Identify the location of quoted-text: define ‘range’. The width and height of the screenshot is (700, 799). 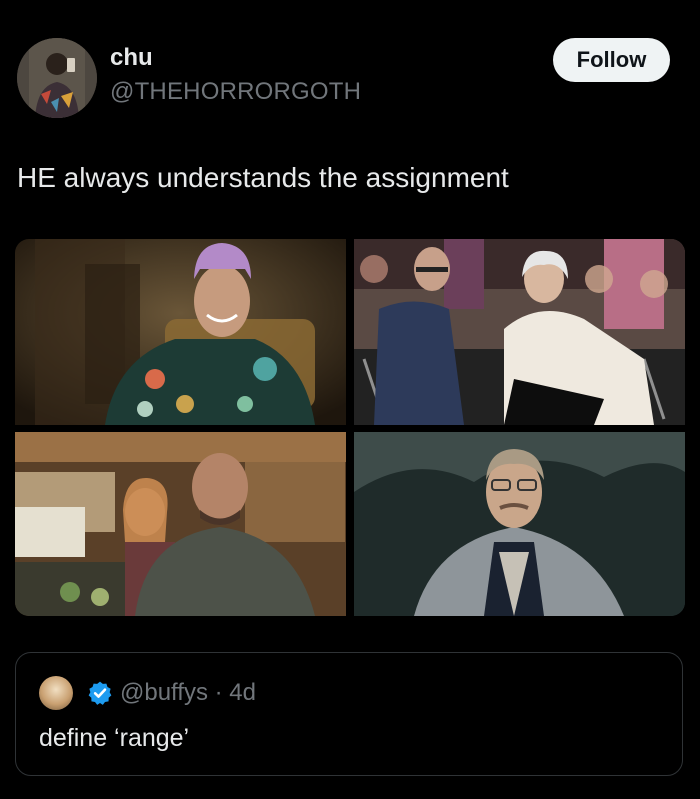
(114, 738).